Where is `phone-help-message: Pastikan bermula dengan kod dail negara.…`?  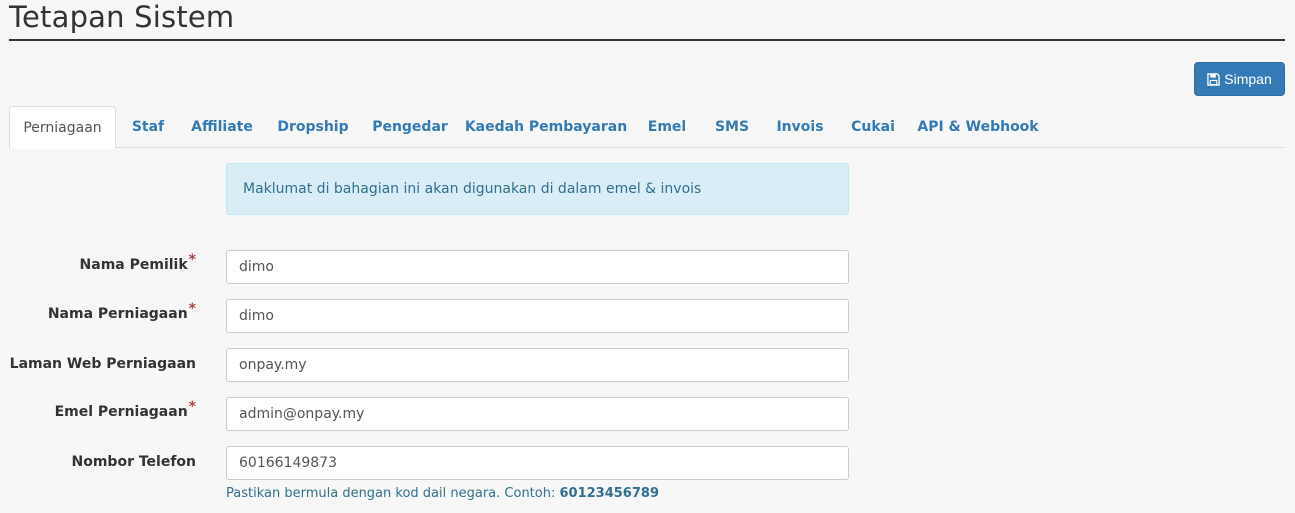 phone-help-message: Pastikan bermula dengan kod dail negara.… is located at coordinates (393, 493).